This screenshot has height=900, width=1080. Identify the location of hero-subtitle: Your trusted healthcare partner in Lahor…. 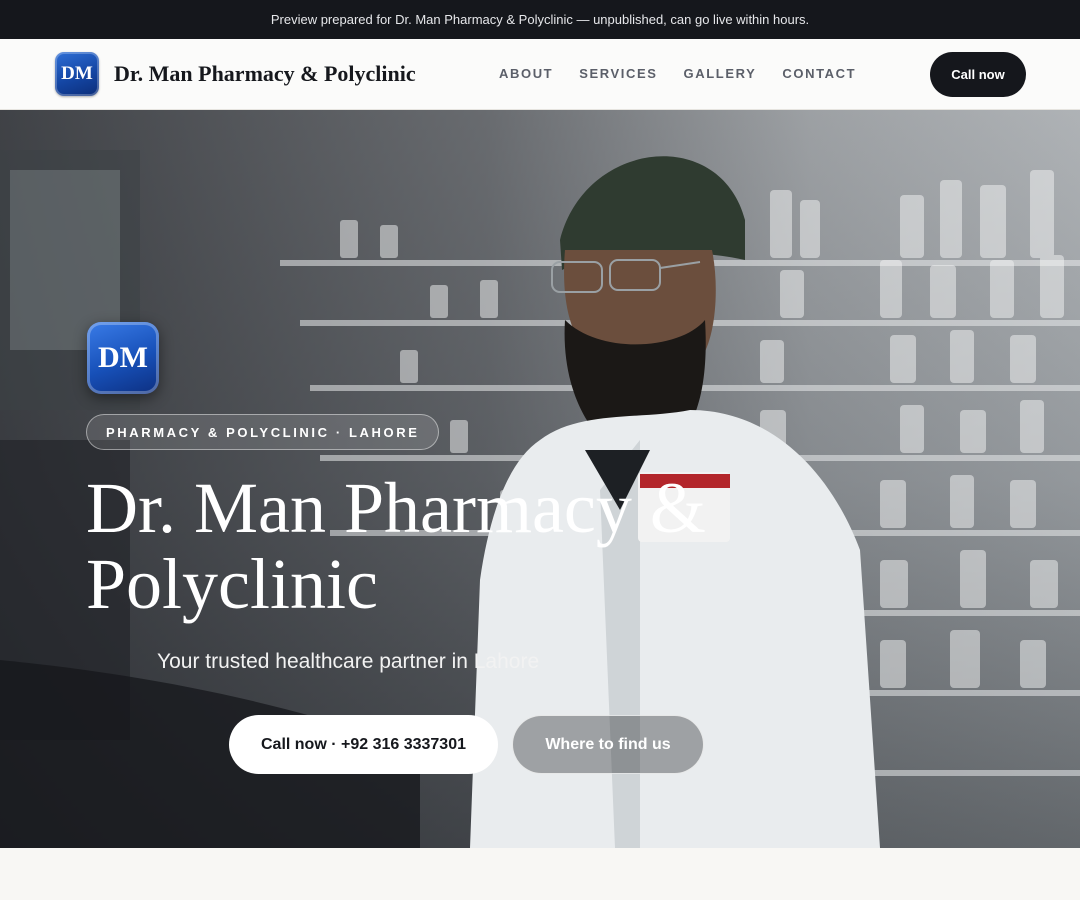
(348, 661).